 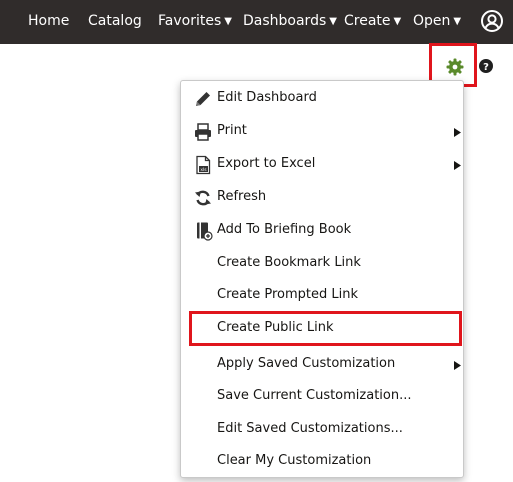 What do you see at coordinates (455, 67) in the screenshot?
I see `gear-icon` at bounding box center [455, 67].